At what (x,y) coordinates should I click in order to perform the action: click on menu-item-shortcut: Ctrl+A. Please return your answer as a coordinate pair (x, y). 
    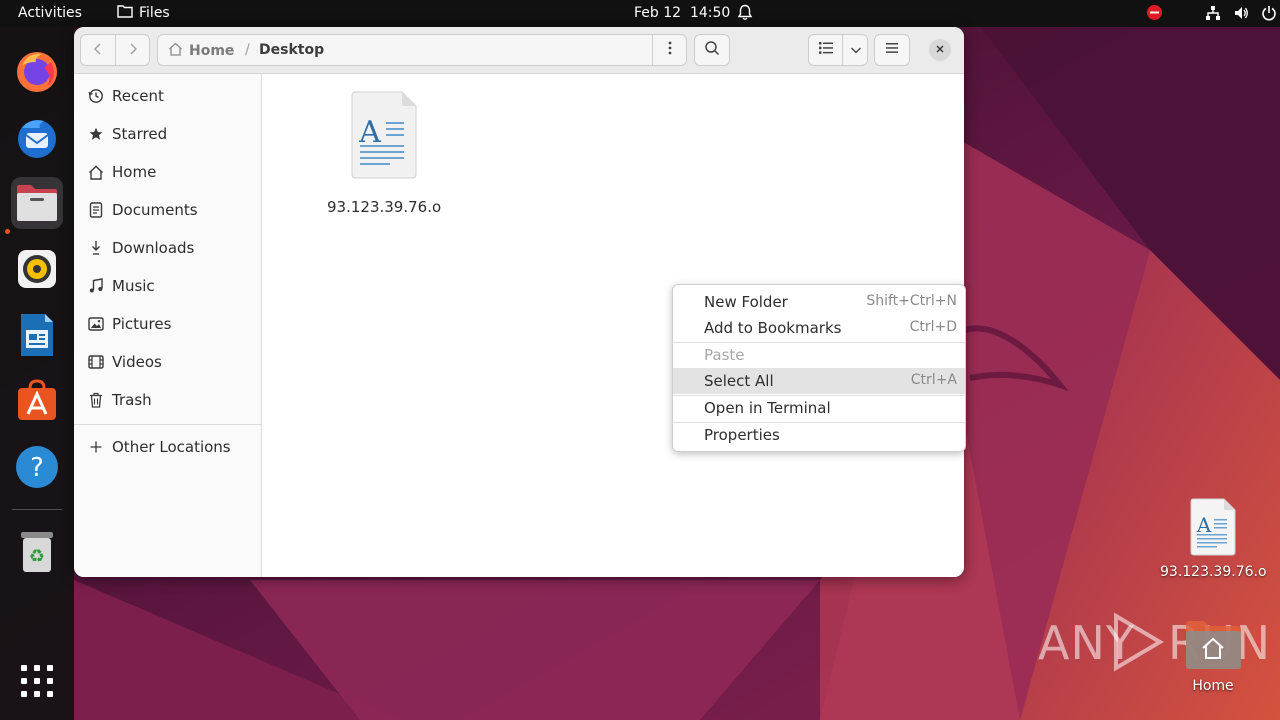
    Looking at the image, I should click on (933, 380).